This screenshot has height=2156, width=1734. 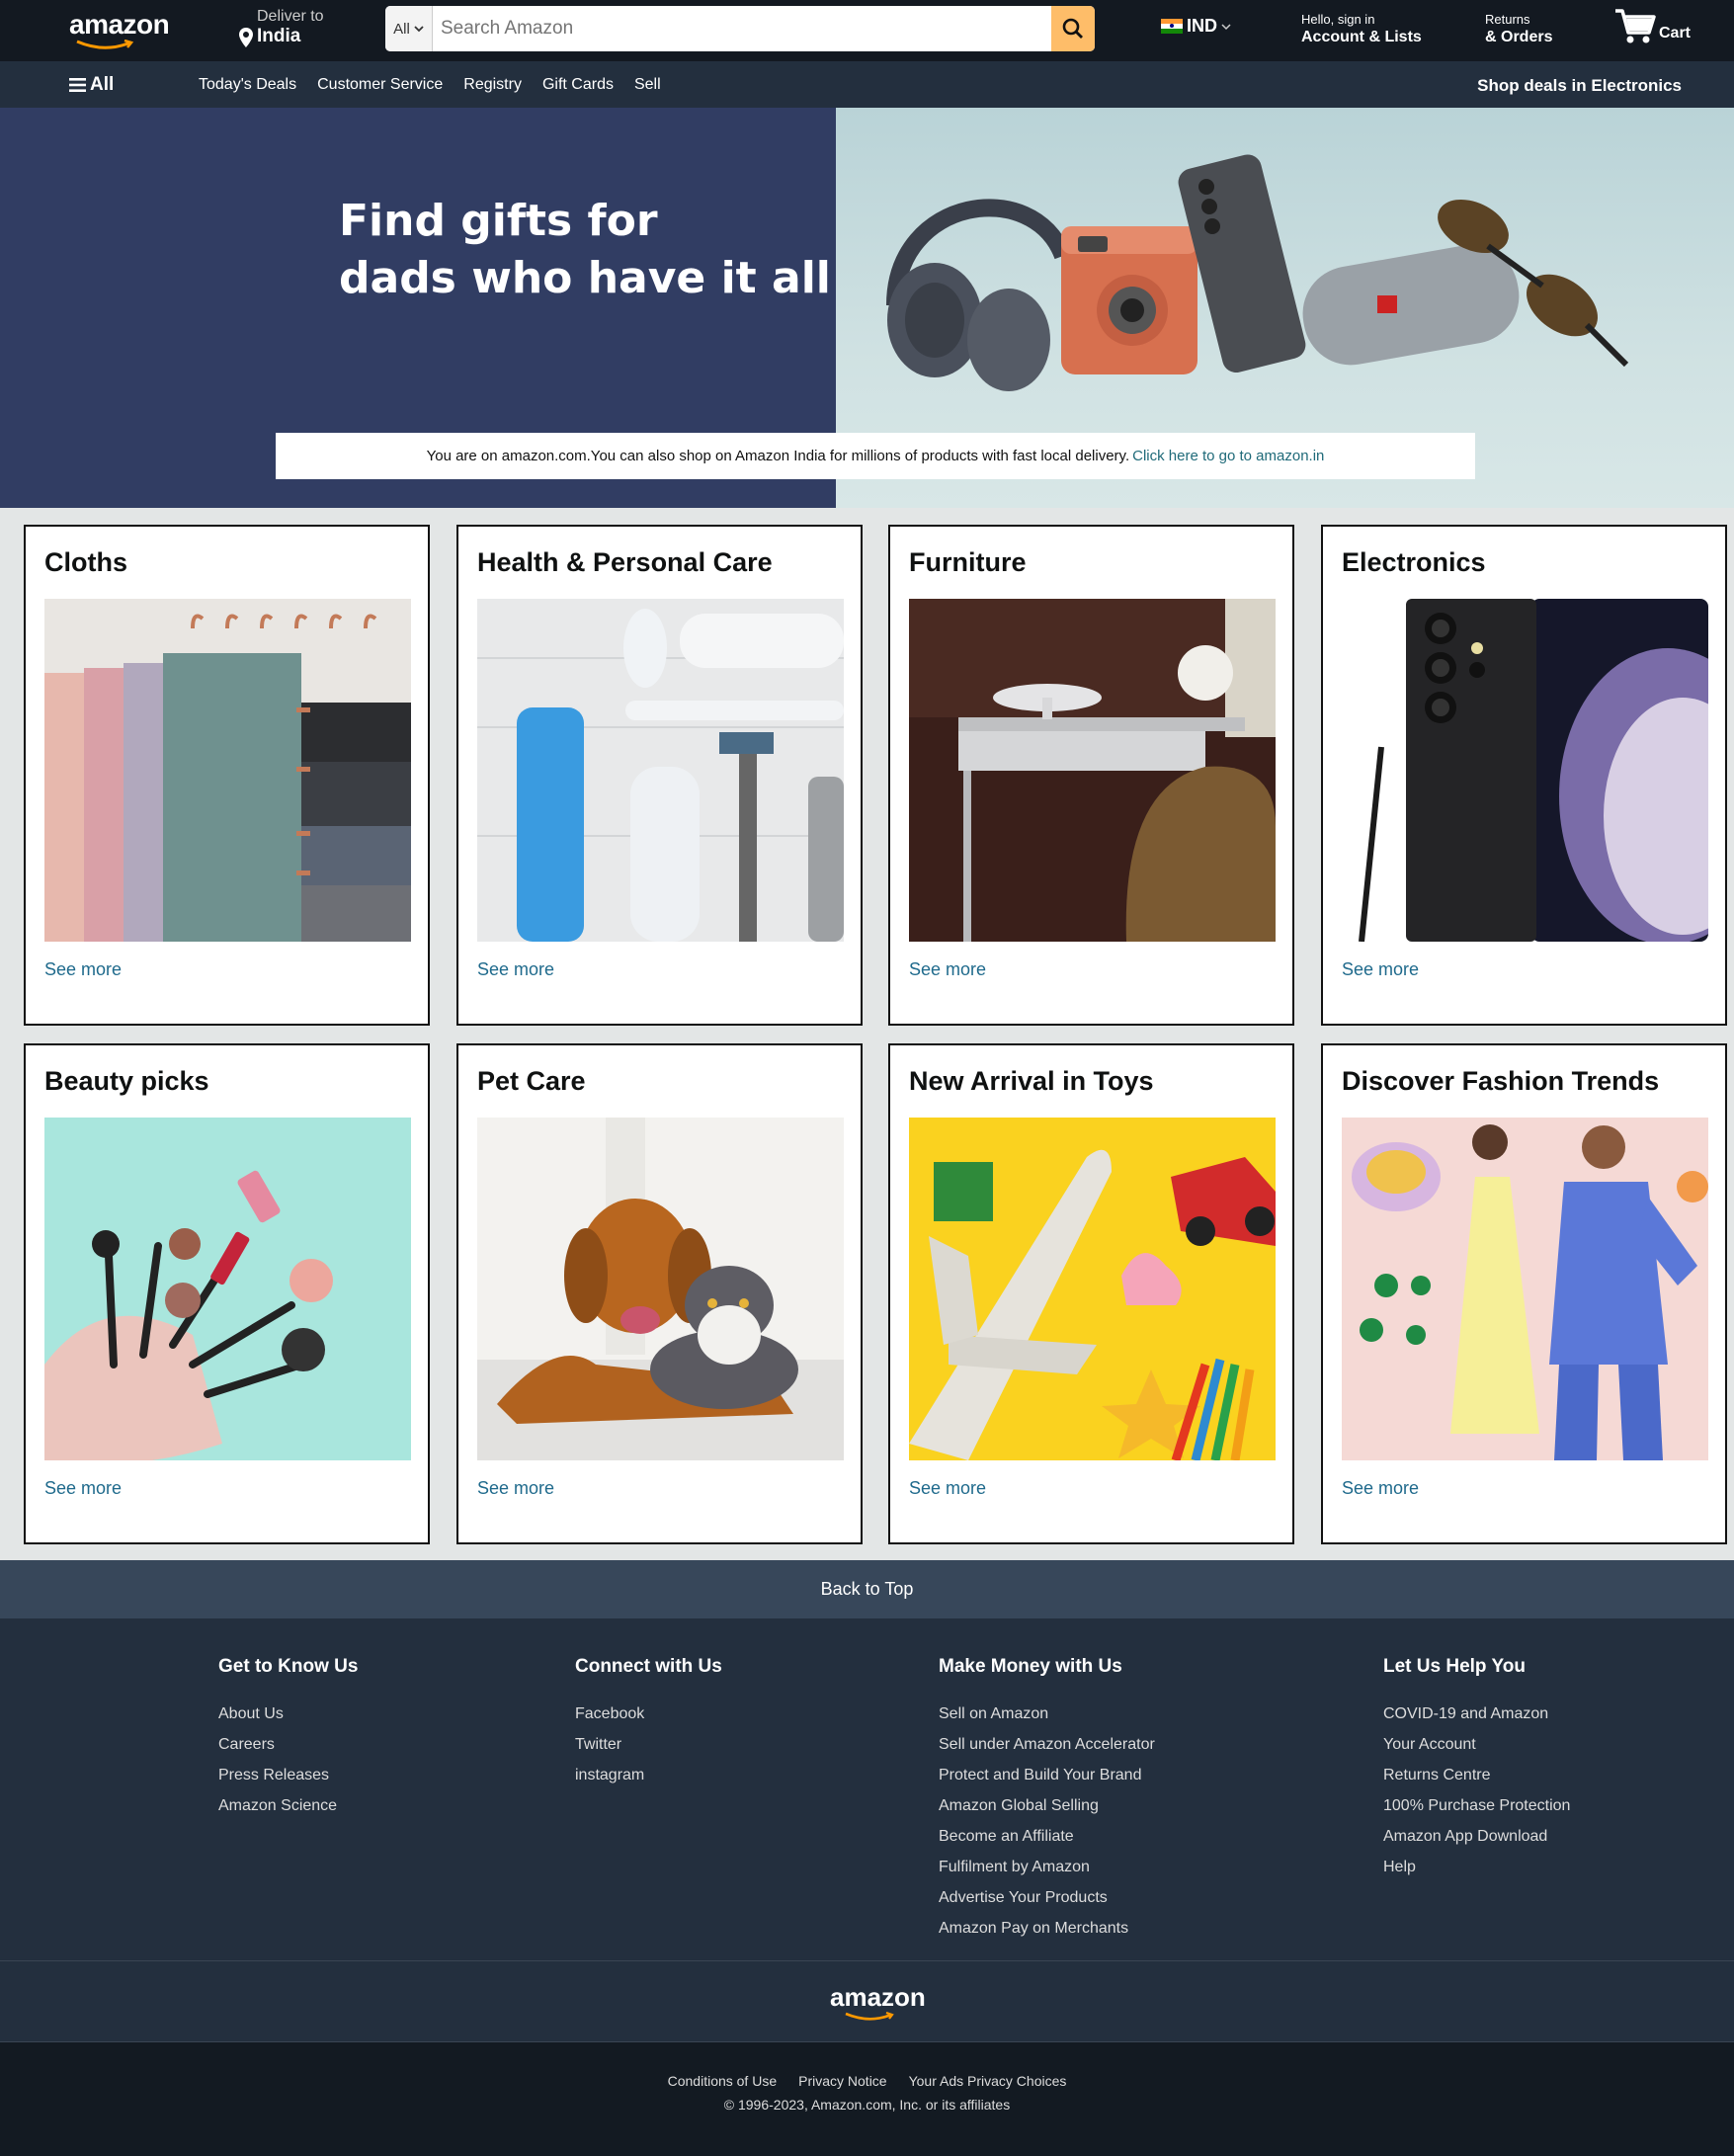 I want to click on search-icon, so click(x=1073, y=28).